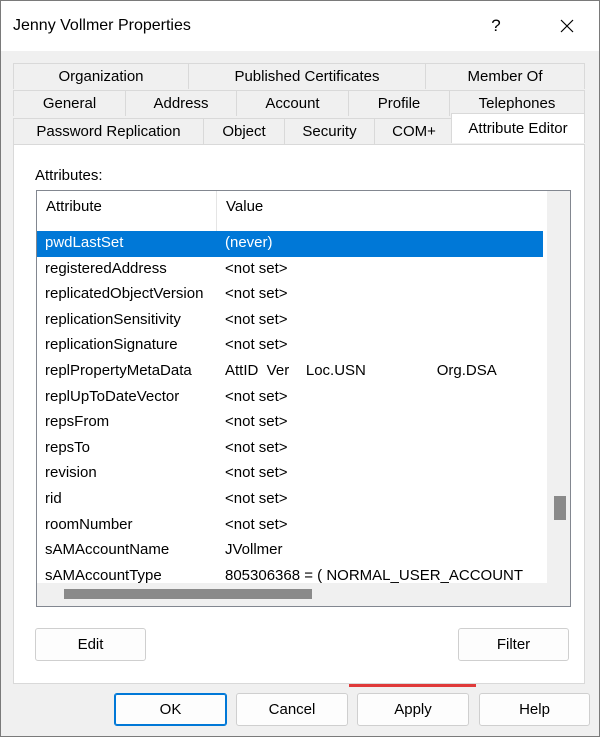 The image size is (600, 737). Describe the element at coordinates (84, 242) in the screenshot. I see `attribute-name-cell: pwdLastSet` at that location.